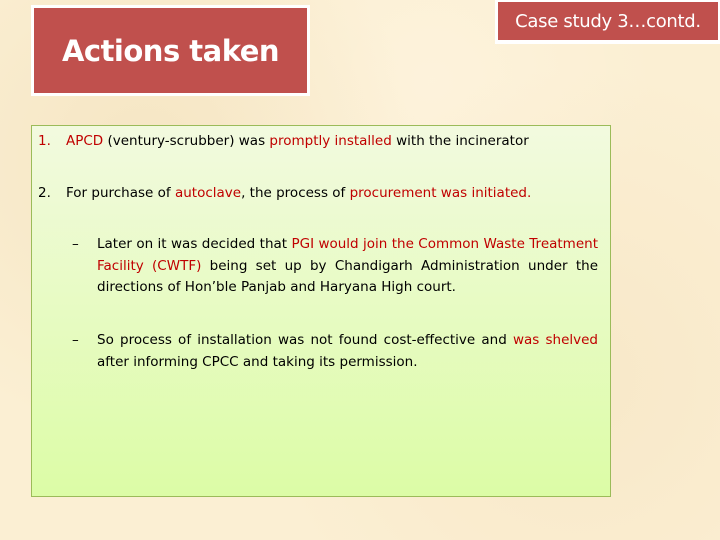 This screenshot has width=720, height=540. Describe the element at coordinates (44, 193) in the screenshot. I see `item-number: 2.` at that location.